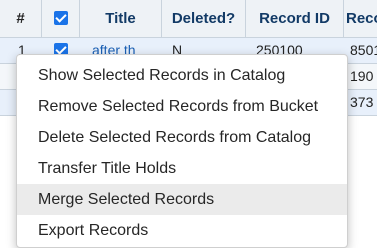  I want to click on menu-item-merge-records: Merge Selected Records, so click(182, 199).